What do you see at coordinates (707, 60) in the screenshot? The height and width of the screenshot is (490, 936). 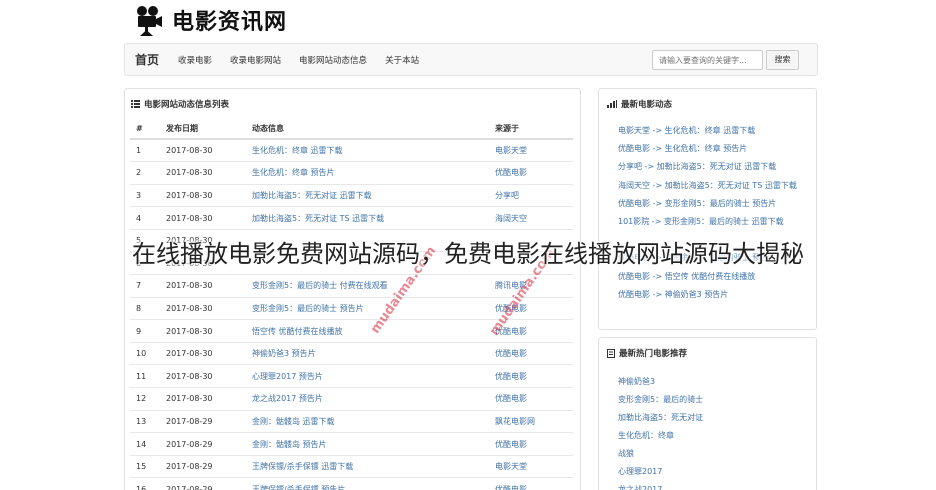 I see `search-input` at bounding box center [707, 60].